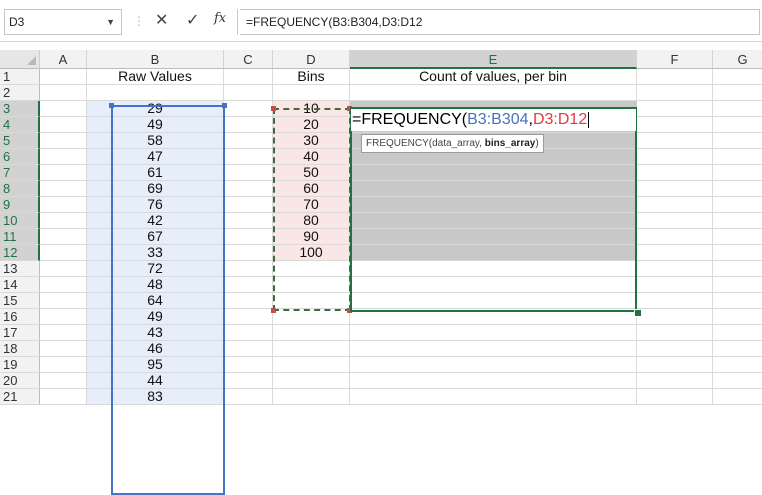  What do you see at coordinates (63, 381) in the screenshot?
I see `cell-a20` at bounding box center [63, 381].